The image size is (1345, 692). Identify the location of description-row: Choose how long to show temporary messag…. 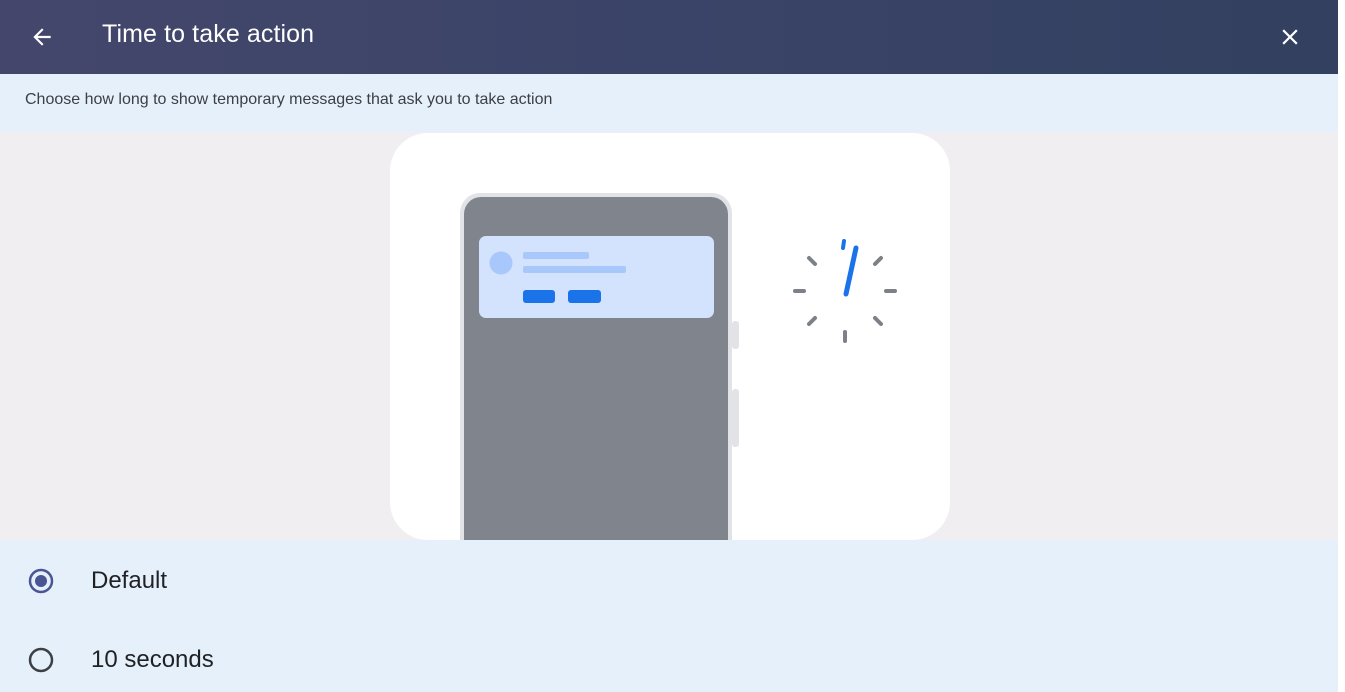
(669, 103).